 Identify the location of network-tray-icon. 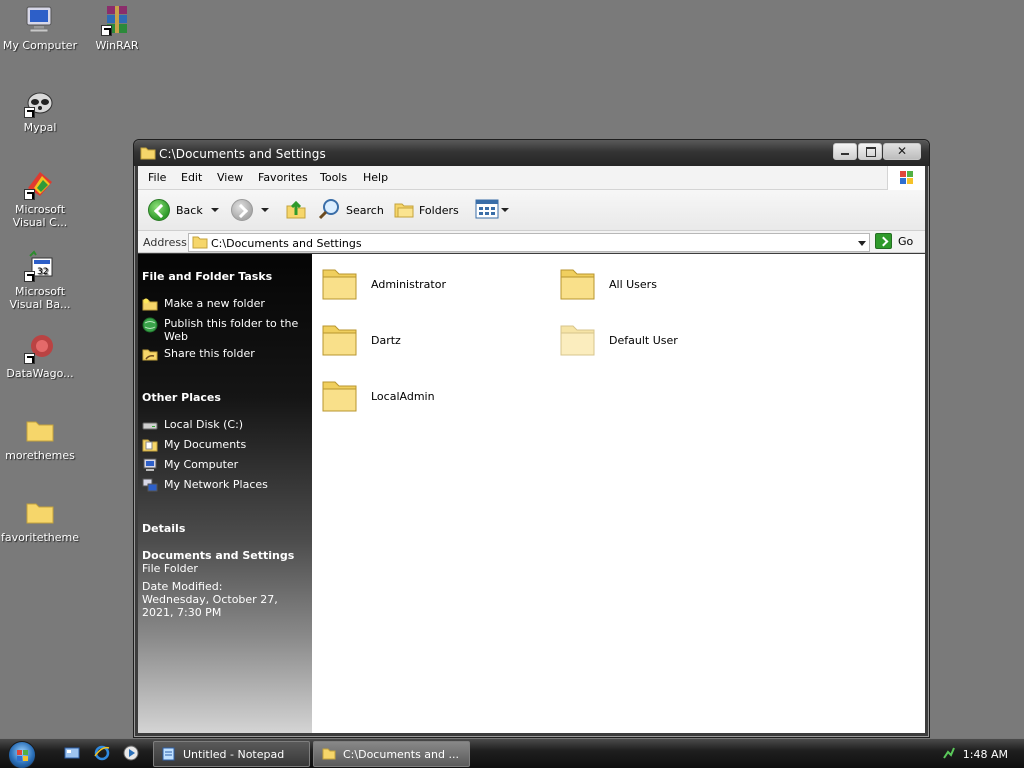
(949, 753).